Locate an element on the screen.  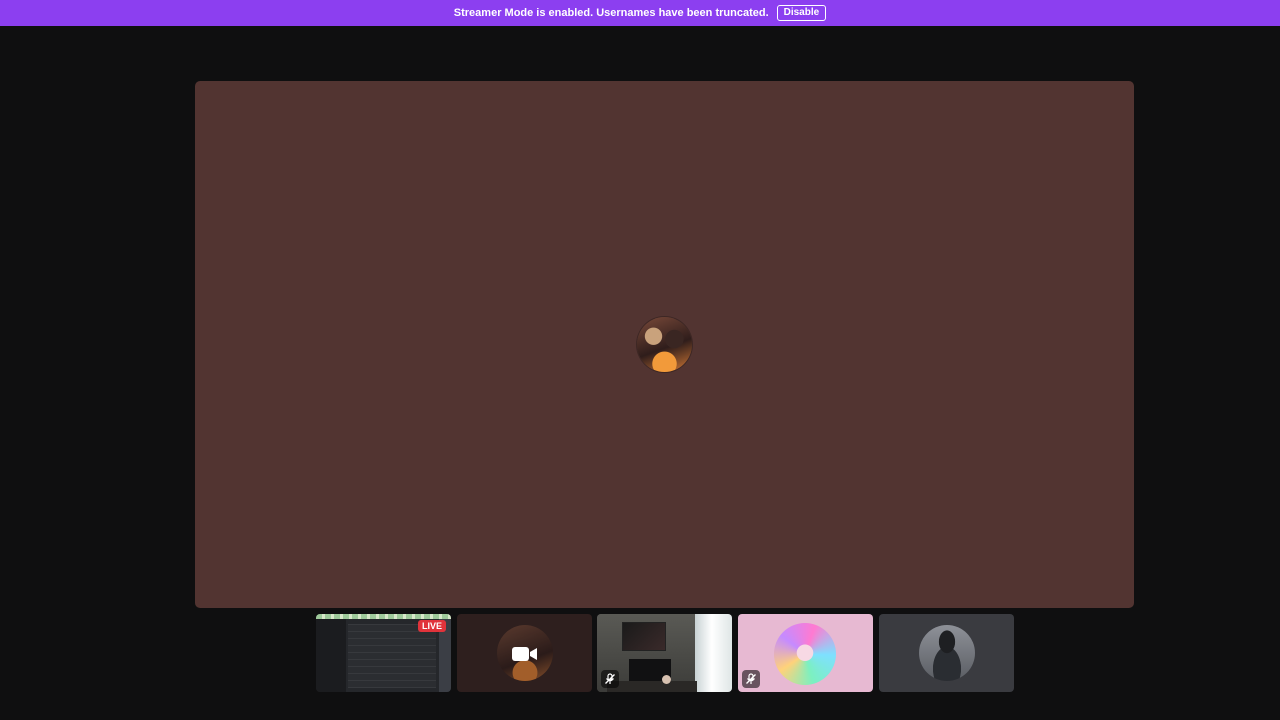
tile-anime-avatar is located at coordinates (805, 653).